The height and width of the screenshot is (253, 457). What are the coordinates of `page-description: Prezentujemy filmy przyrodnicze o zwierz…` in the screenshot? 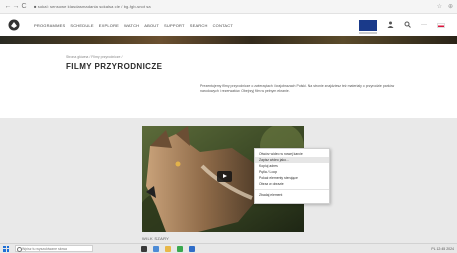 It's located at (297, 88).